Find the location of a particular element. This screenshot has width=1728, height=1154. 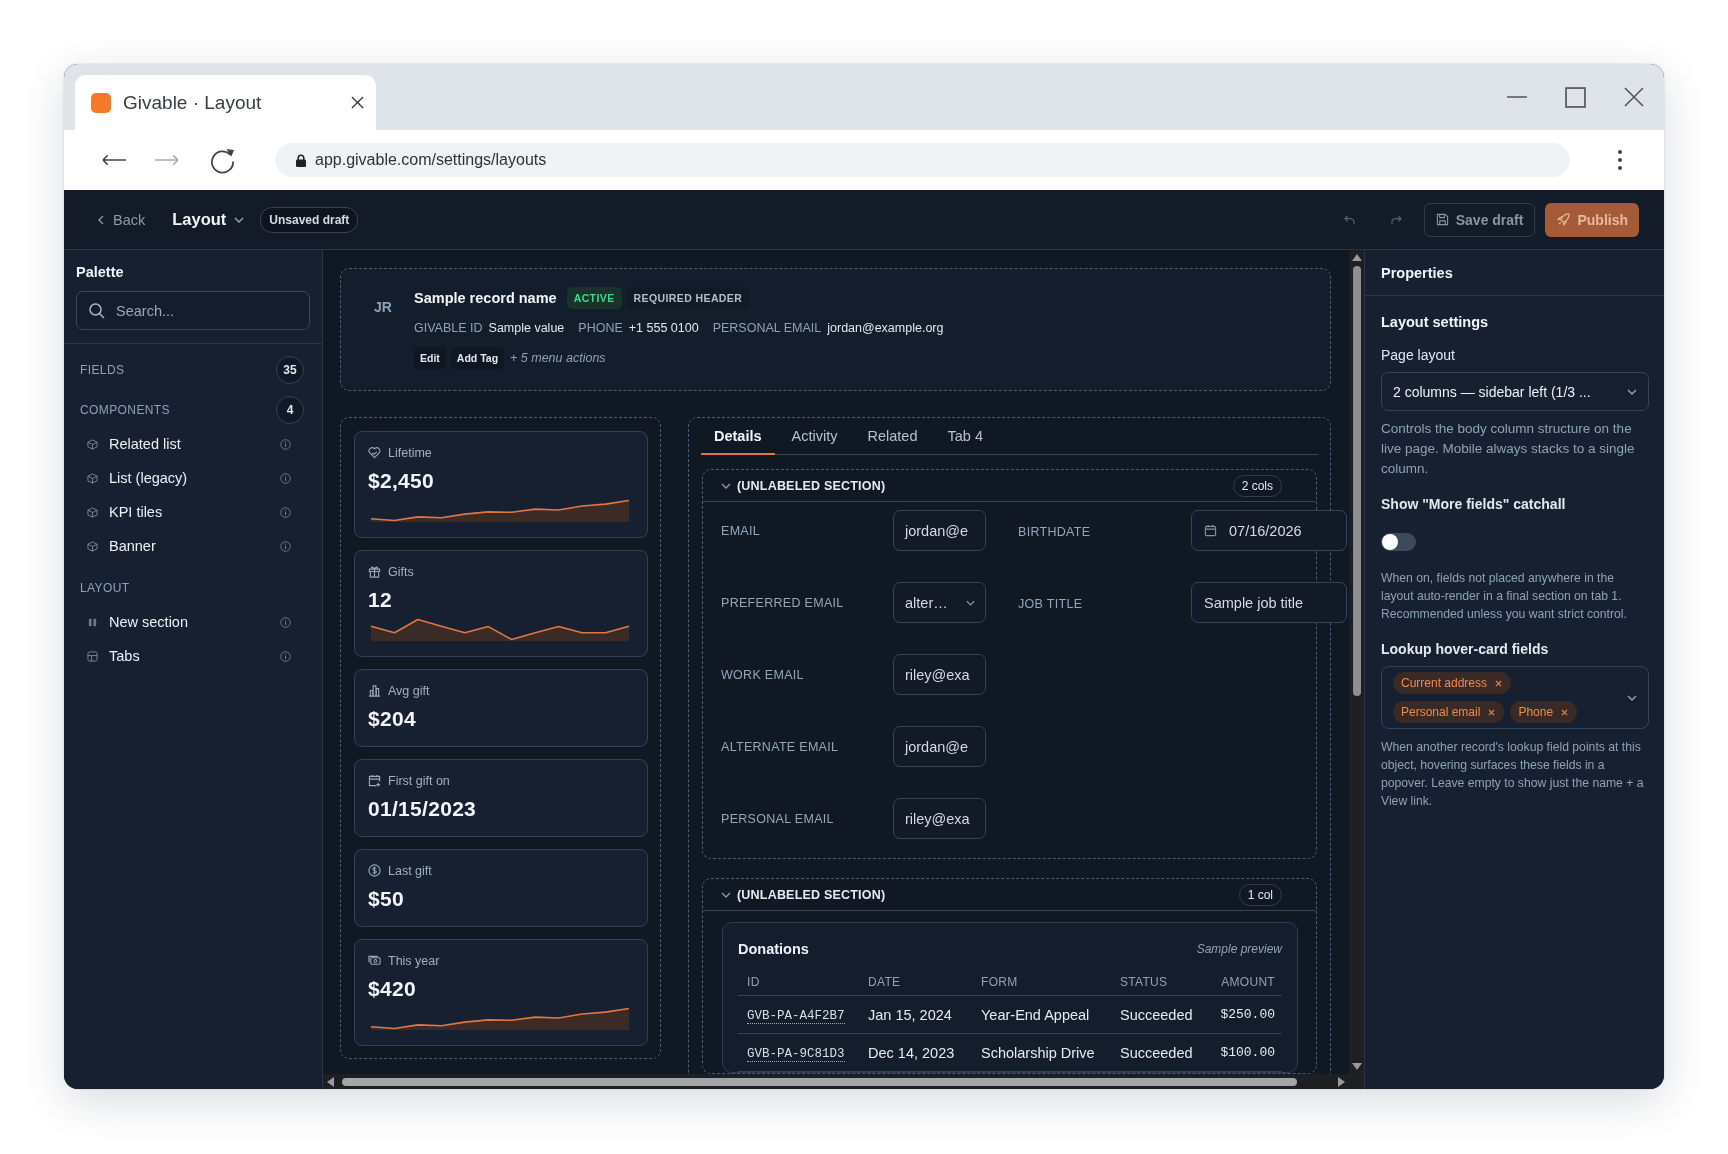

field-label: WORK EMAIL is located at coordinates (763, 674).